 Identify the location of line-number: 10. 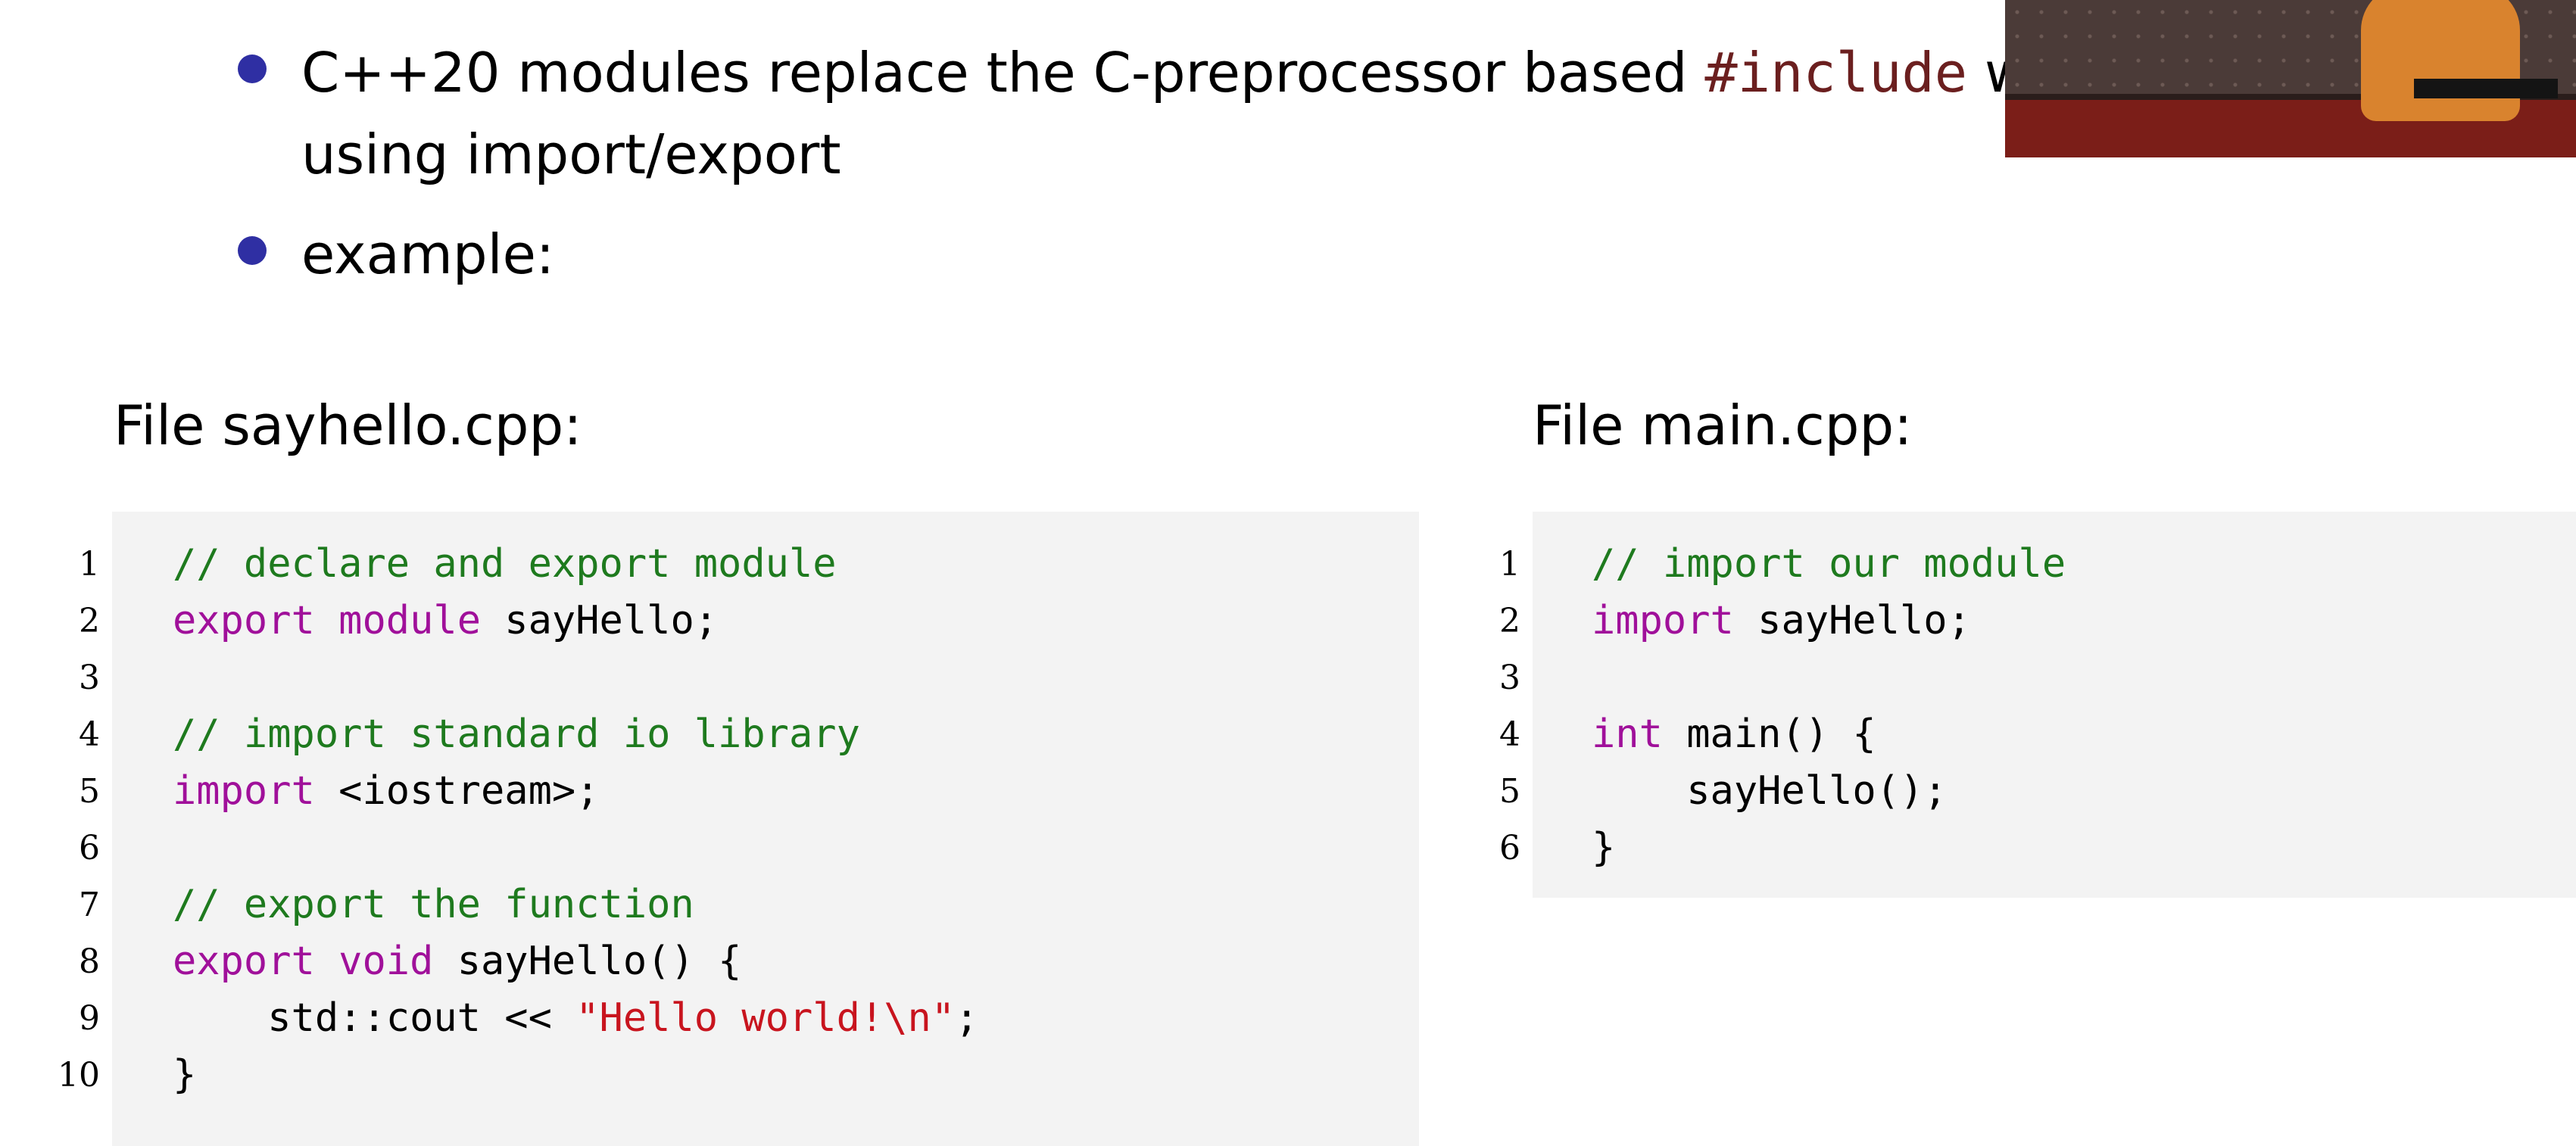
(79, 1075).